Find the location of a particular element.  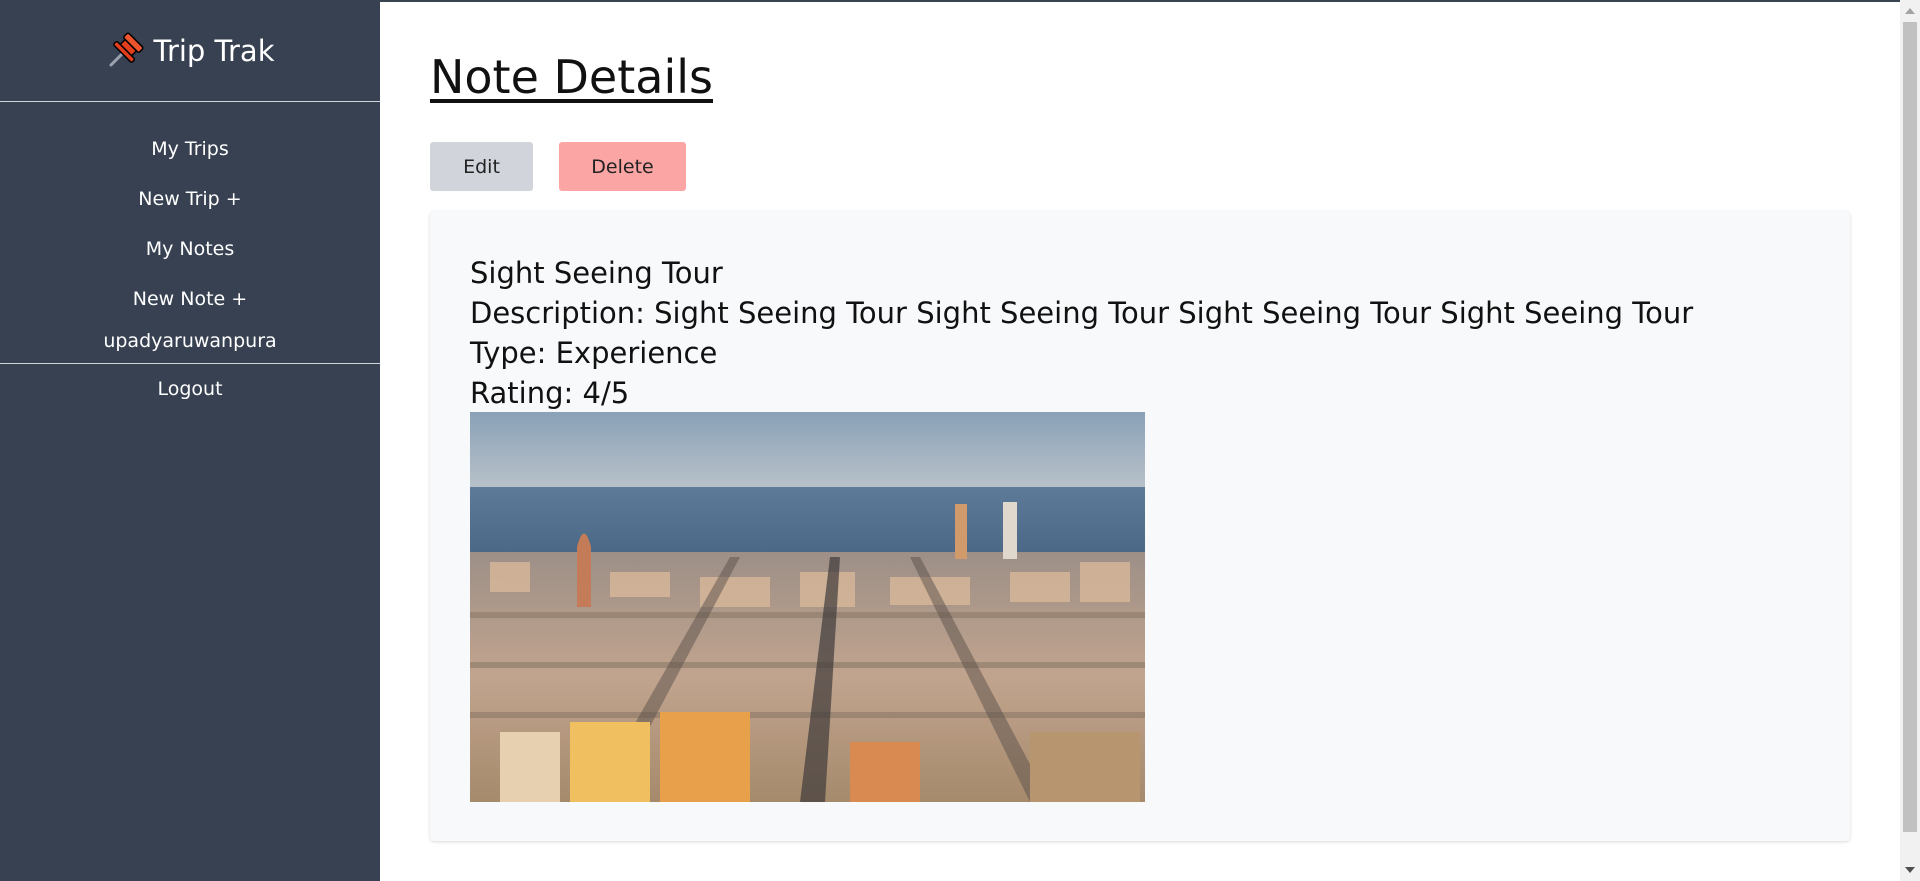

brand: Trip Trak is located at coordinates (190, 51).